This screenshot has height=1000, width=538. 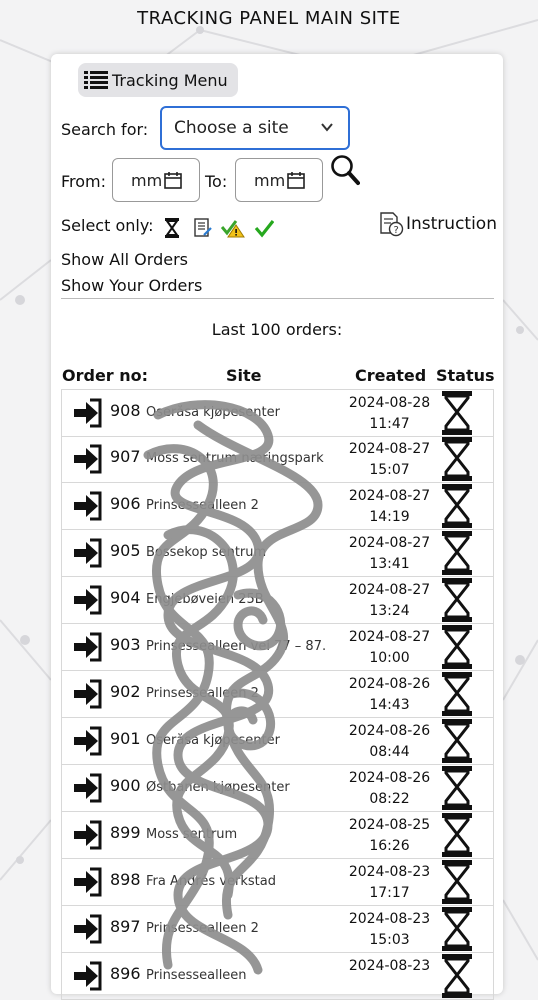 What do you see at coordinates (211, 881) in the screenshot?
I see `order-site: Fra Andrés verkstad` at bounding box center [211, 881].